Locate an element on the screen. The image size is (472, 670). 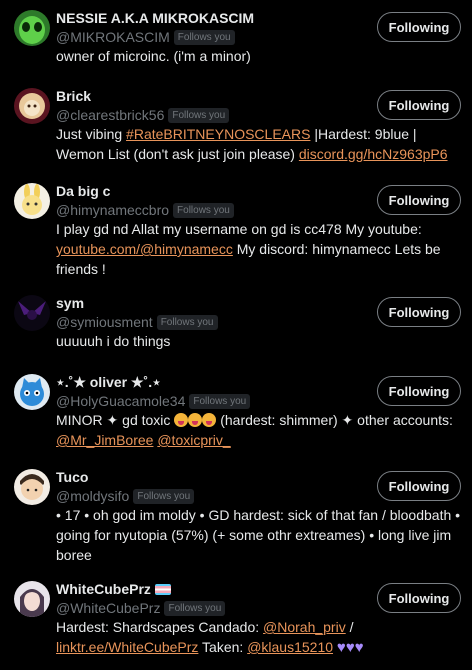
cat-avatar-icon is located at coordinates (32, 392).